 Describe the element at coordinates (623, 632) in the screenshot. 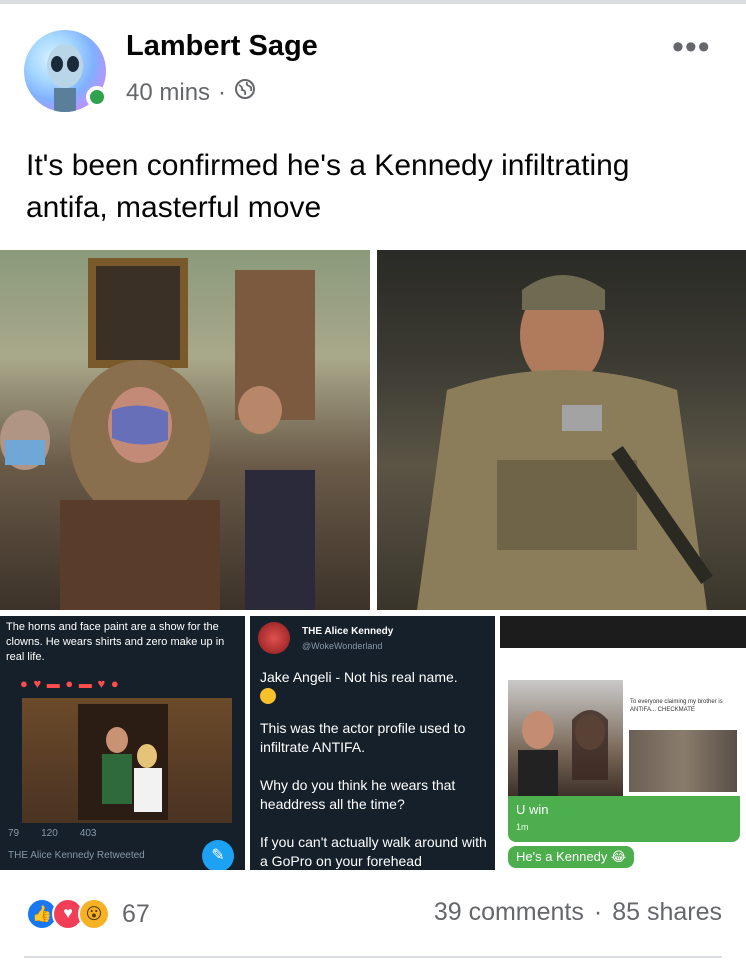

I see `chat-header` at that location.